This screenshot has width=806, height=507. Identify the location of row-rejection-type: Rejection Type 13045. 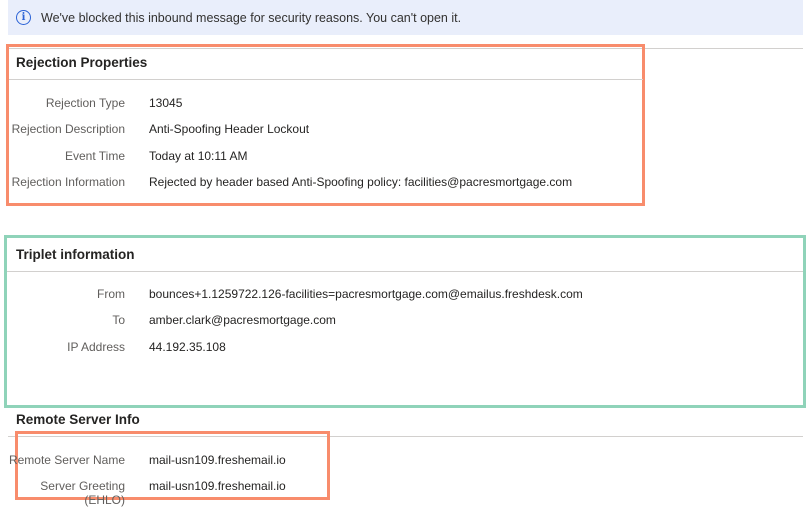
(91, 103).